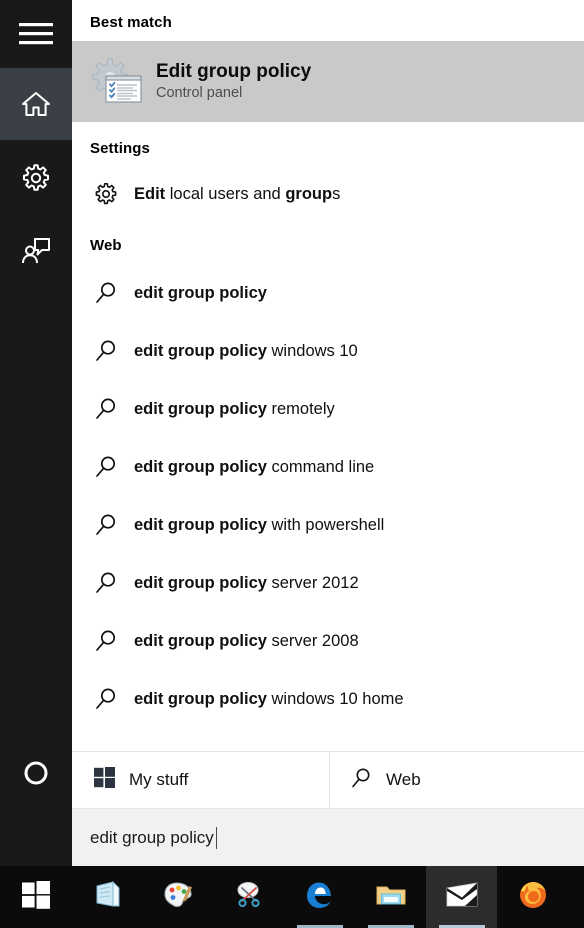 The height and width of the screenshot is (928, 584). I want to click on firefox-icon, so click(533, 897).